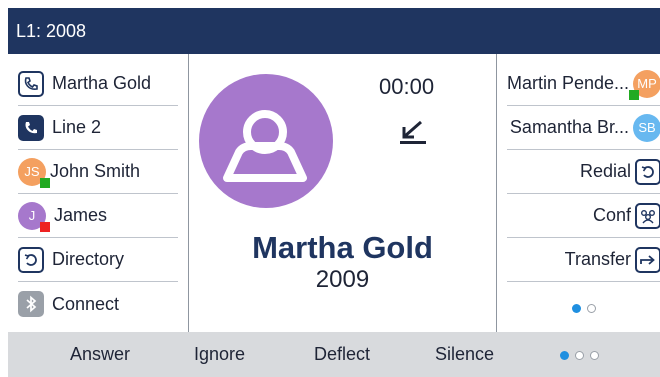 This screenshot has height=377, width=660. Describe the element at coordinates (334, 31) in the screenshot. I see `title-bar: L1: 2008` at that location.